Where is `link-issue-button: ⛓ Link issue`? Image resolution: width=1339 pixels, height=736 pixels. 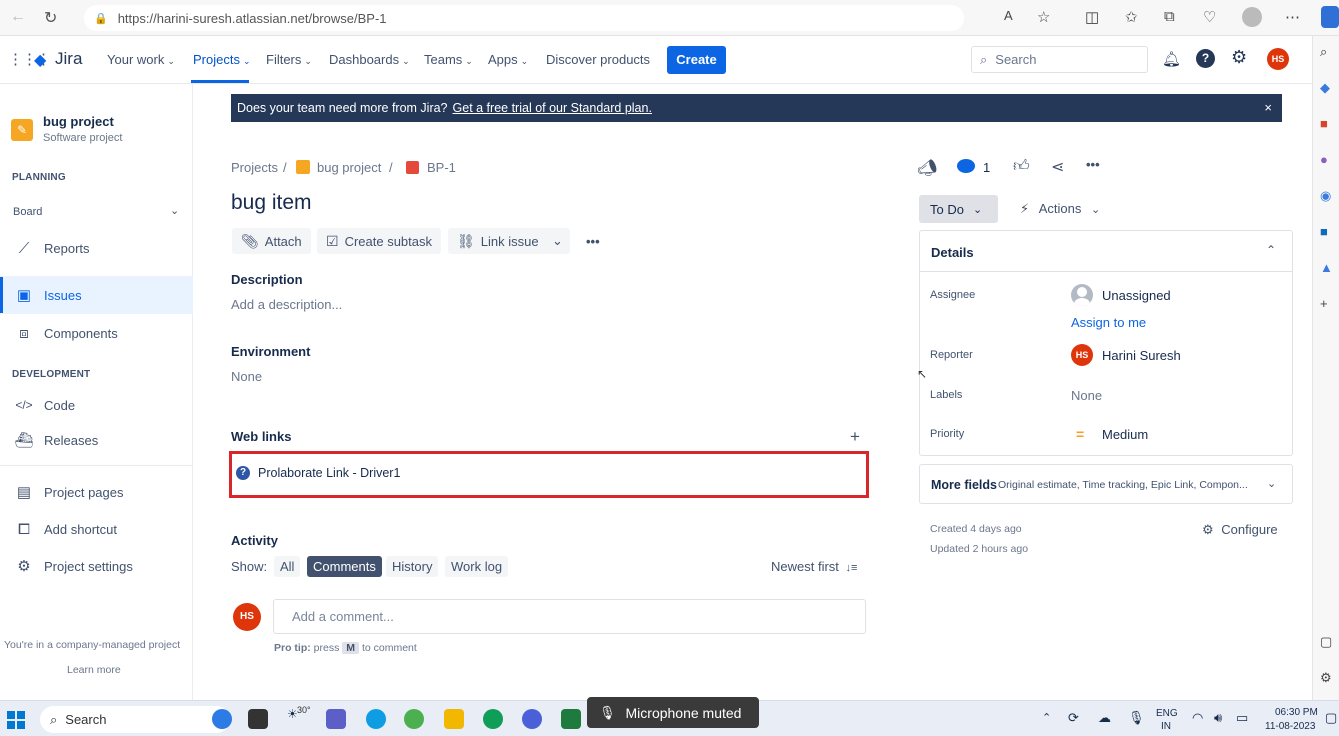
link-issue-button: ⛓ Link issue is located at coordinates (498, 241).